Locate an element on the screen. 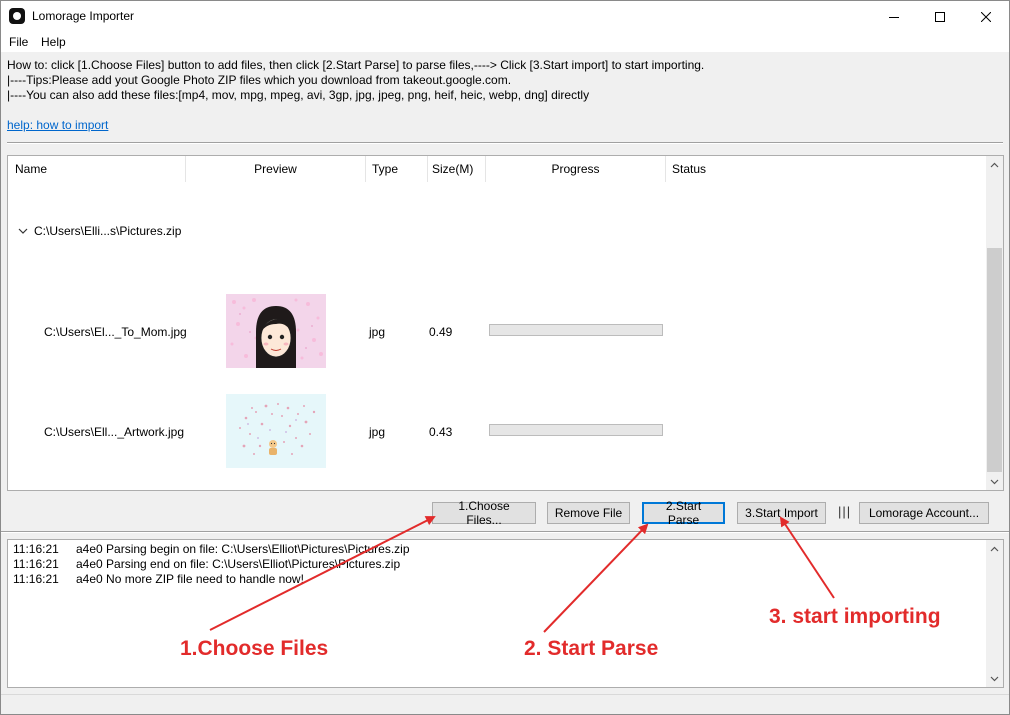 The image size is (1010, 715). preview-thumbnail-portrait is located at coordinates (276, 331).